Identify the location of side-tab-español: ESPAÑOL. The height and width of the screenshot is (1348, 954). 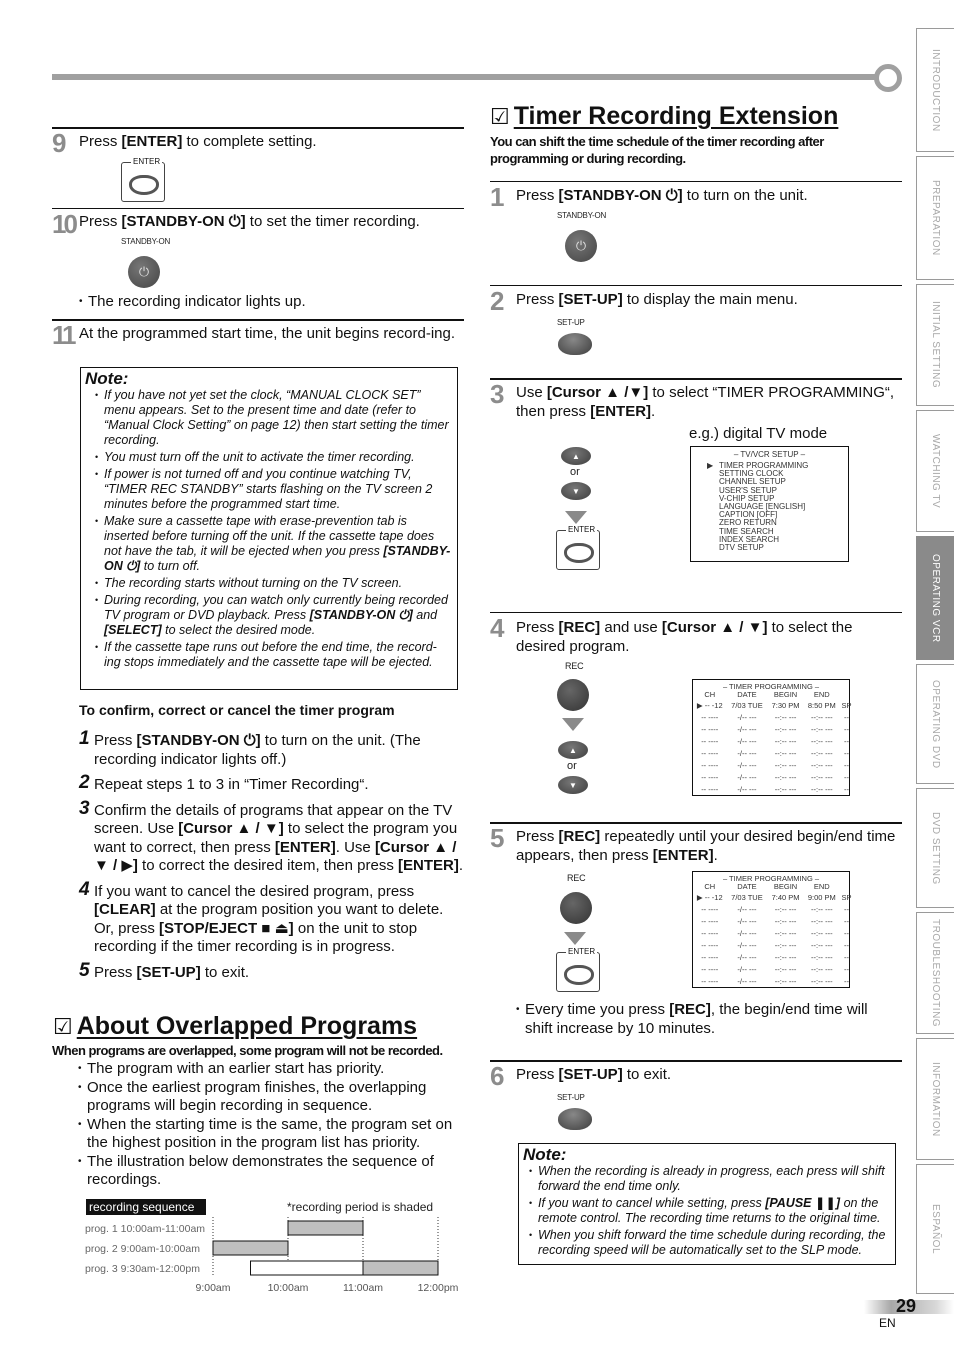
(935, 1229).